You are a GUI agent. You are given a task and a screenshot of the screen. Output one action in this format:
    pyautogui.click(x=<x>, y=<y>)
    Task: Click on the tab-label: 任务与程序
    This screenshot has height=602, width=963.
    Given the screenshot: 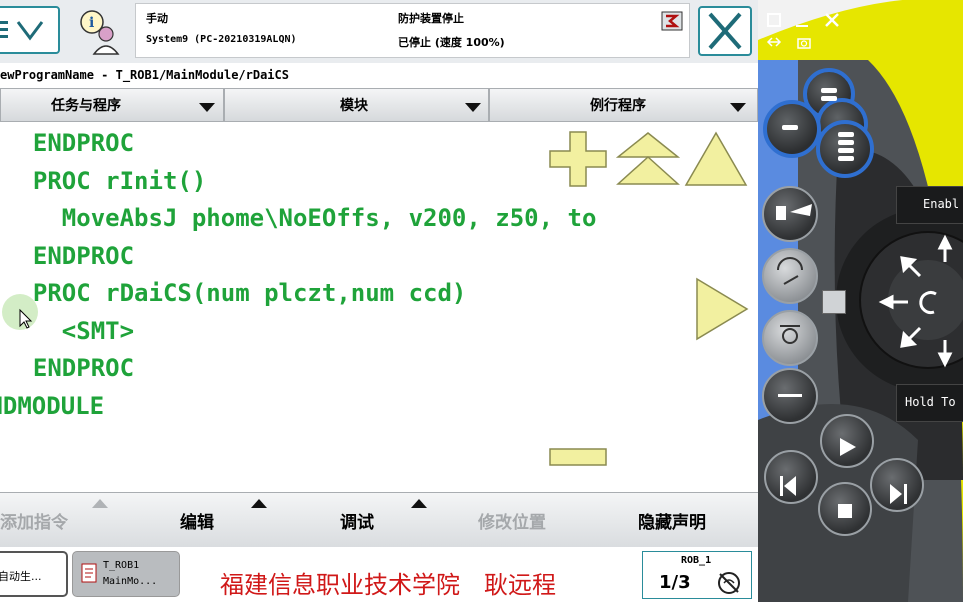 What is the action you would take?
    pyautogui.click(x=86, y=106)
    